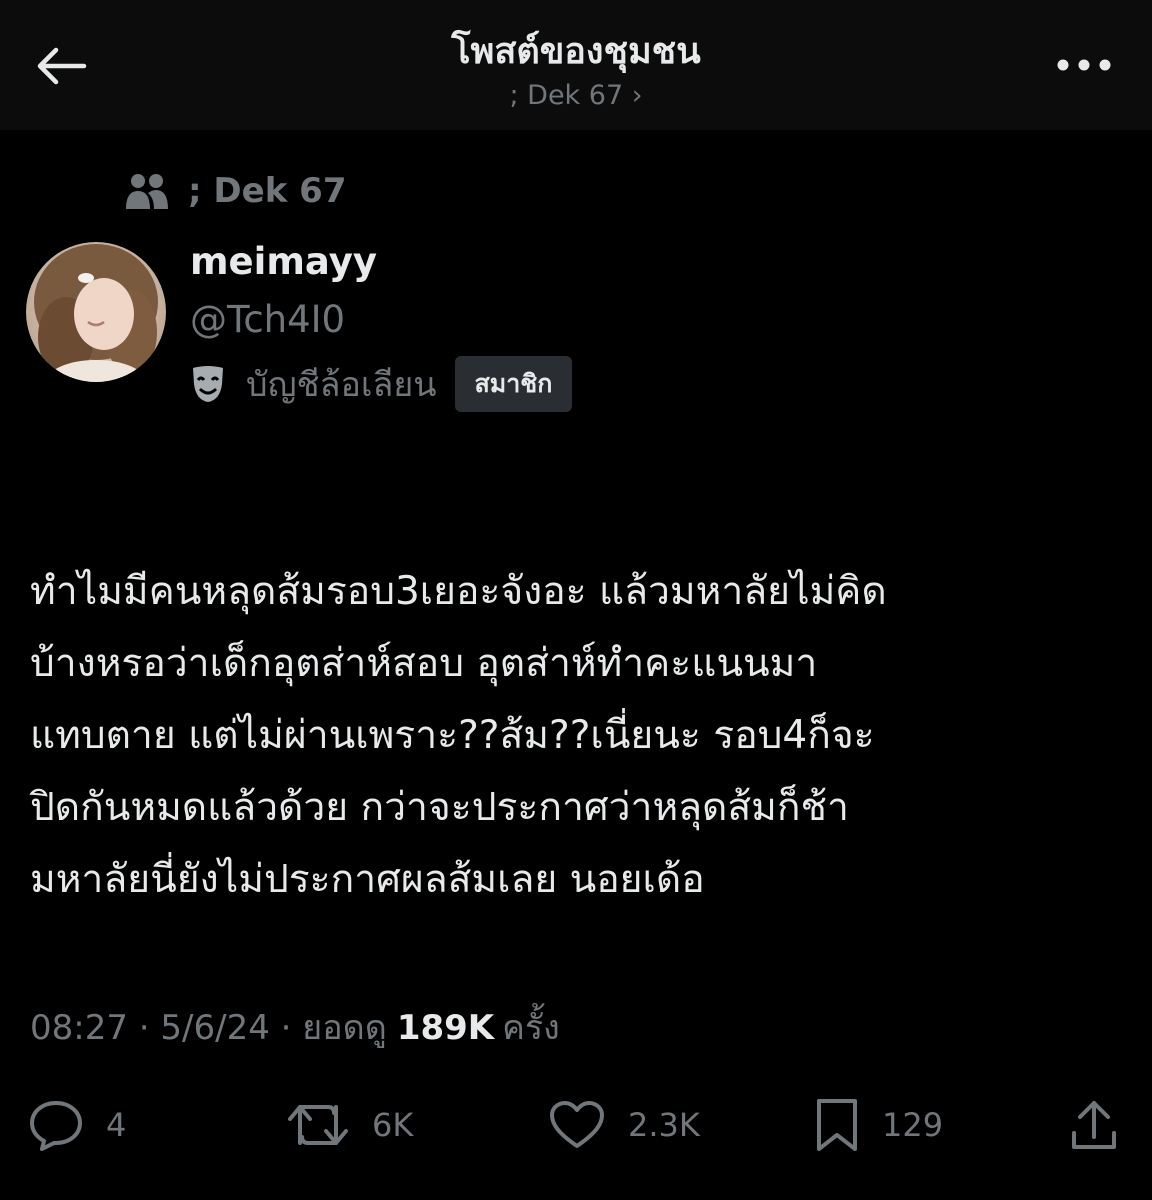 This screenshot has height=1200, width=1152. Describe the element at coordinates (116, 1125) in the screenshot. I see `reply-count: 4` at that location.